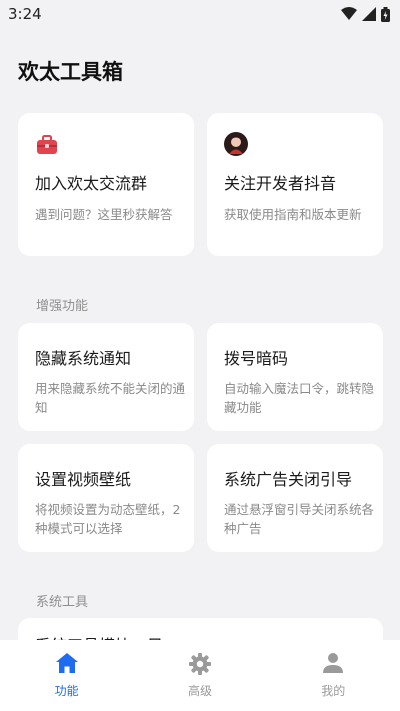 Image resolution: width=400 pixels, height=711 pixels. What do you see at coordinates (200, 14) in the screenshot?
I see `status-bar: 3:24` at bounding box center [200, 14].